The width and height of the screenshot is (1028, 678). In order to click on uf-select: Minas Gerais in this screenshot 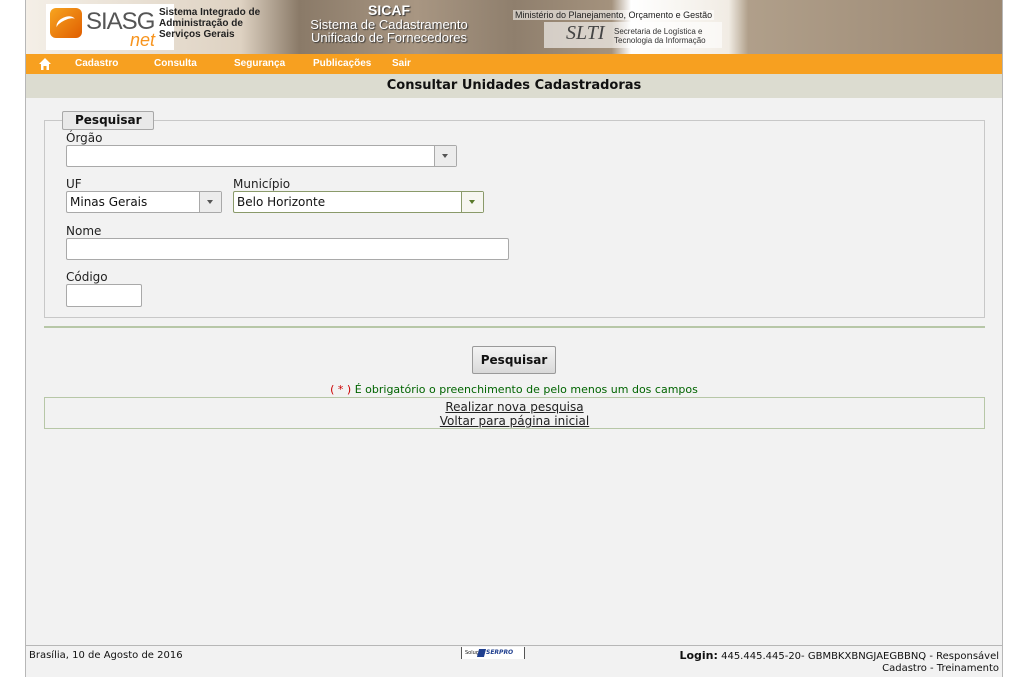, I will do `click(144, 202)`.